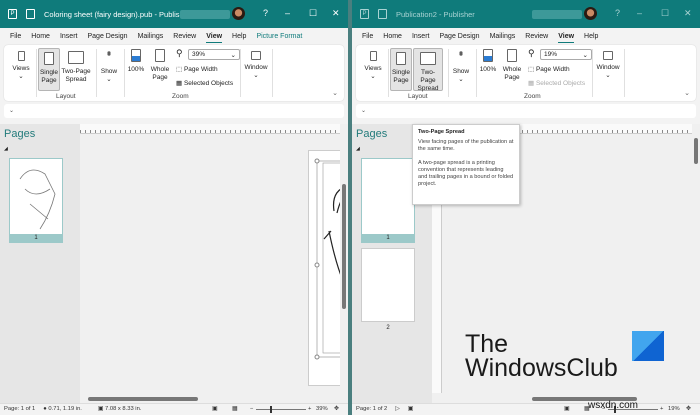 The width and height of the screenshot is (700, 415). I want to click on site-watermark: wsxdn.com, so click(613, 405).